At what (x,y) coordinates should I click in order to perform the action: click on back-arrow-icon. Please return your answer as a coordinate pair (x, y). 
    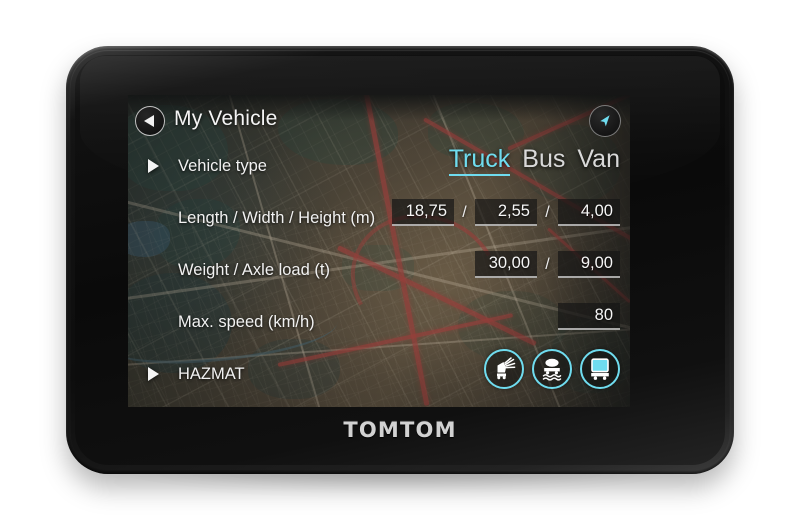
    Looking at the image, I should click on (149, 121).